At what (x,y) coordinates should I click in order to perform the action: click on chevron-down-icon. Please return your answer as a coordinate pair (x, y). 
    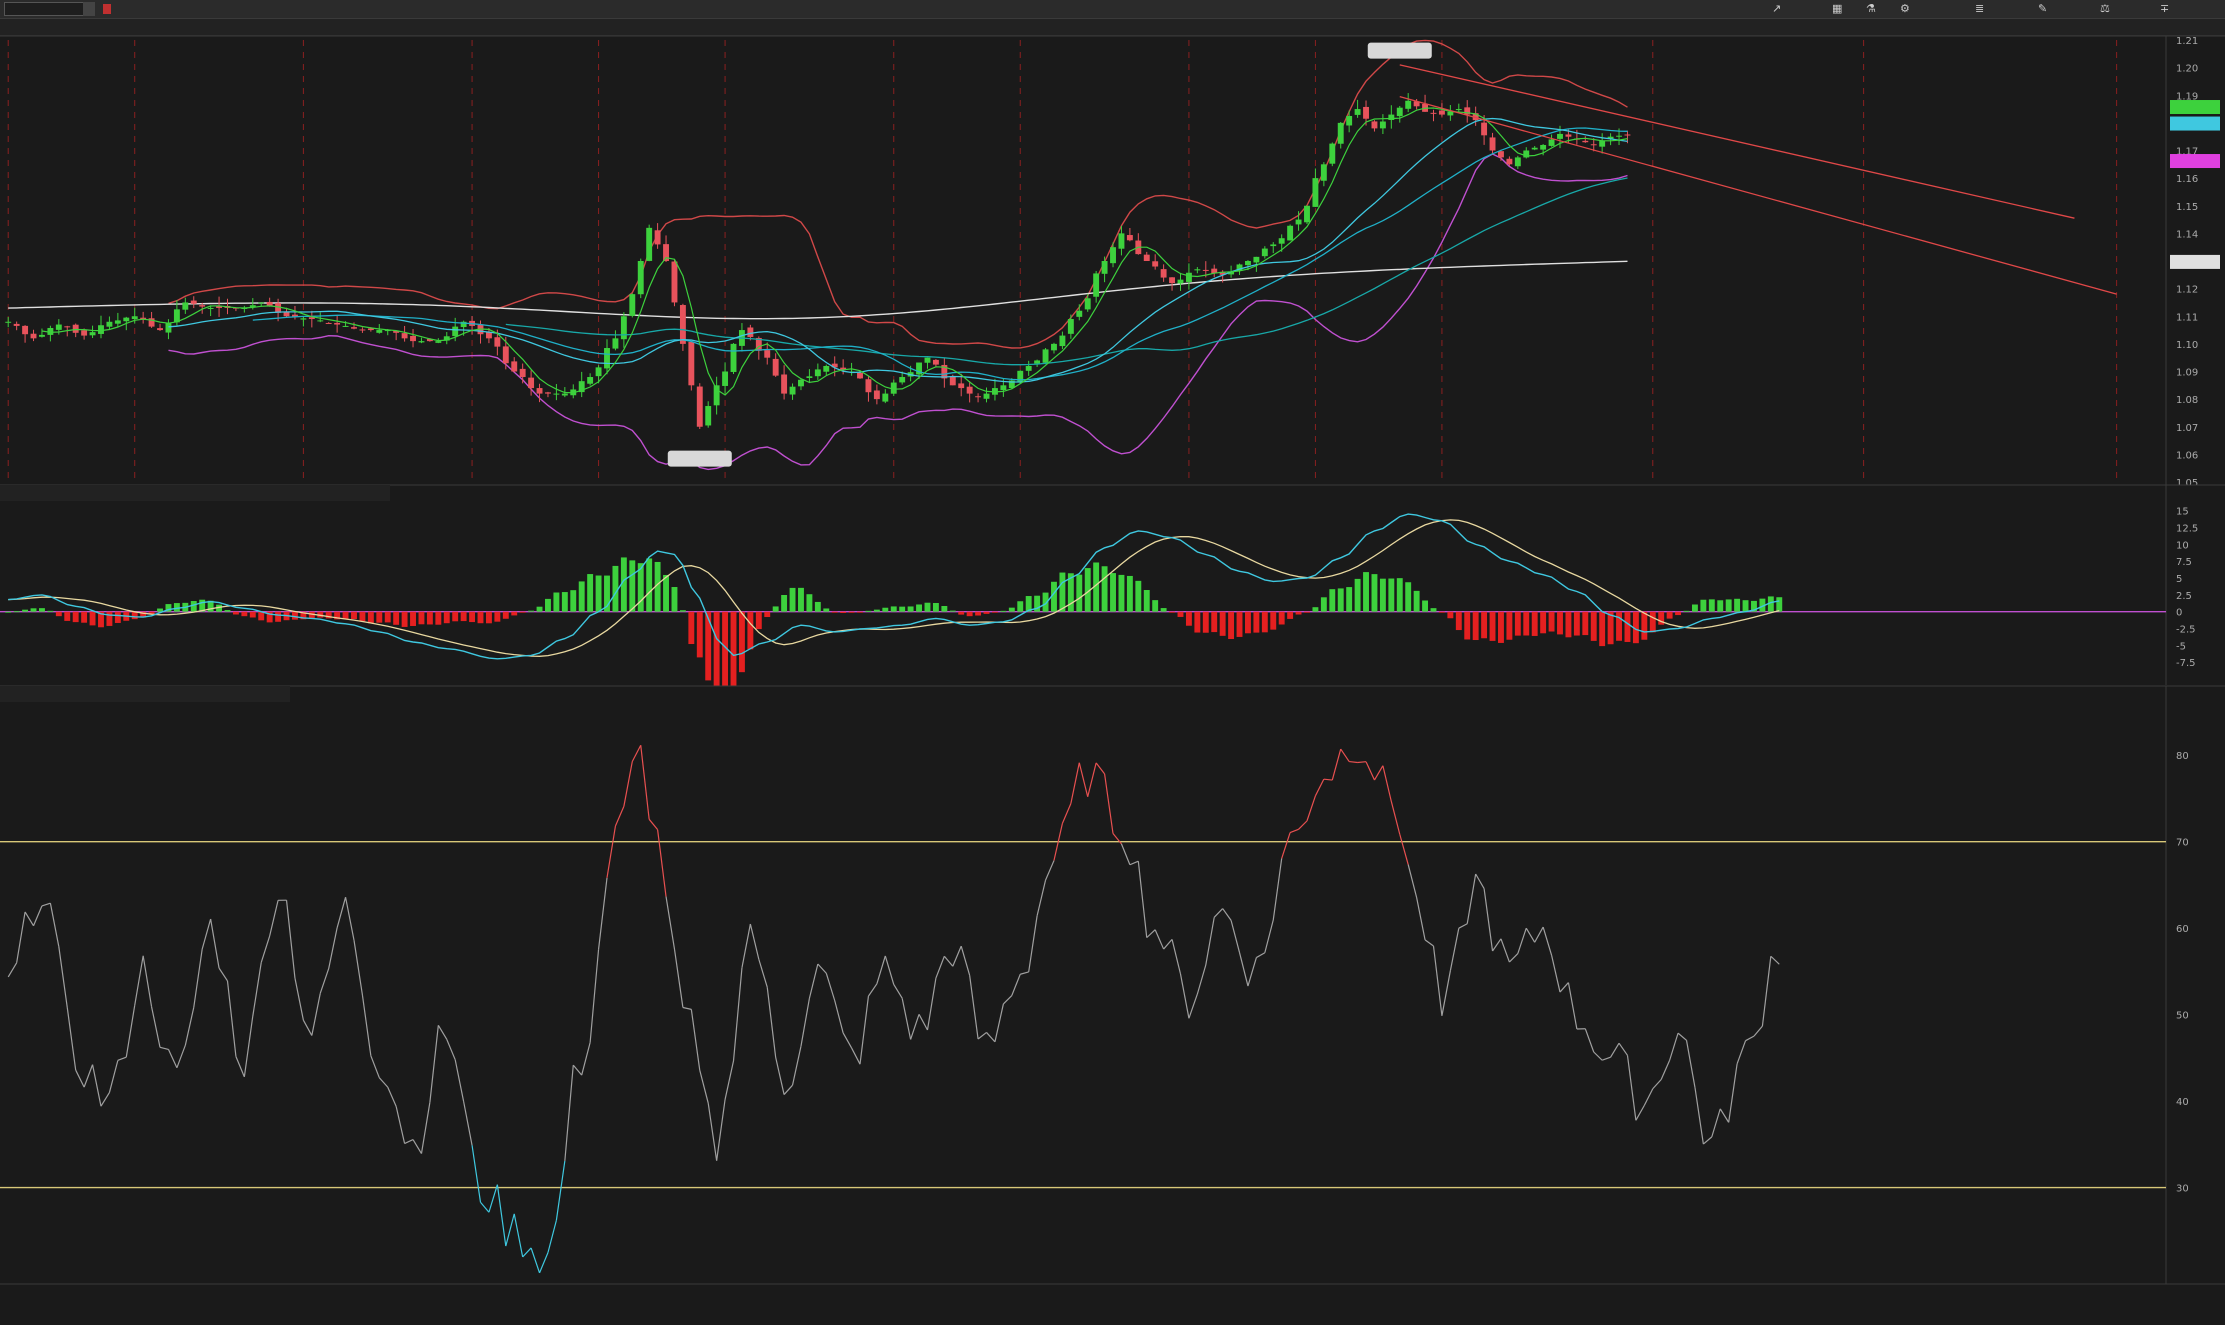
    Looking at the image, I should click on (89, 9).